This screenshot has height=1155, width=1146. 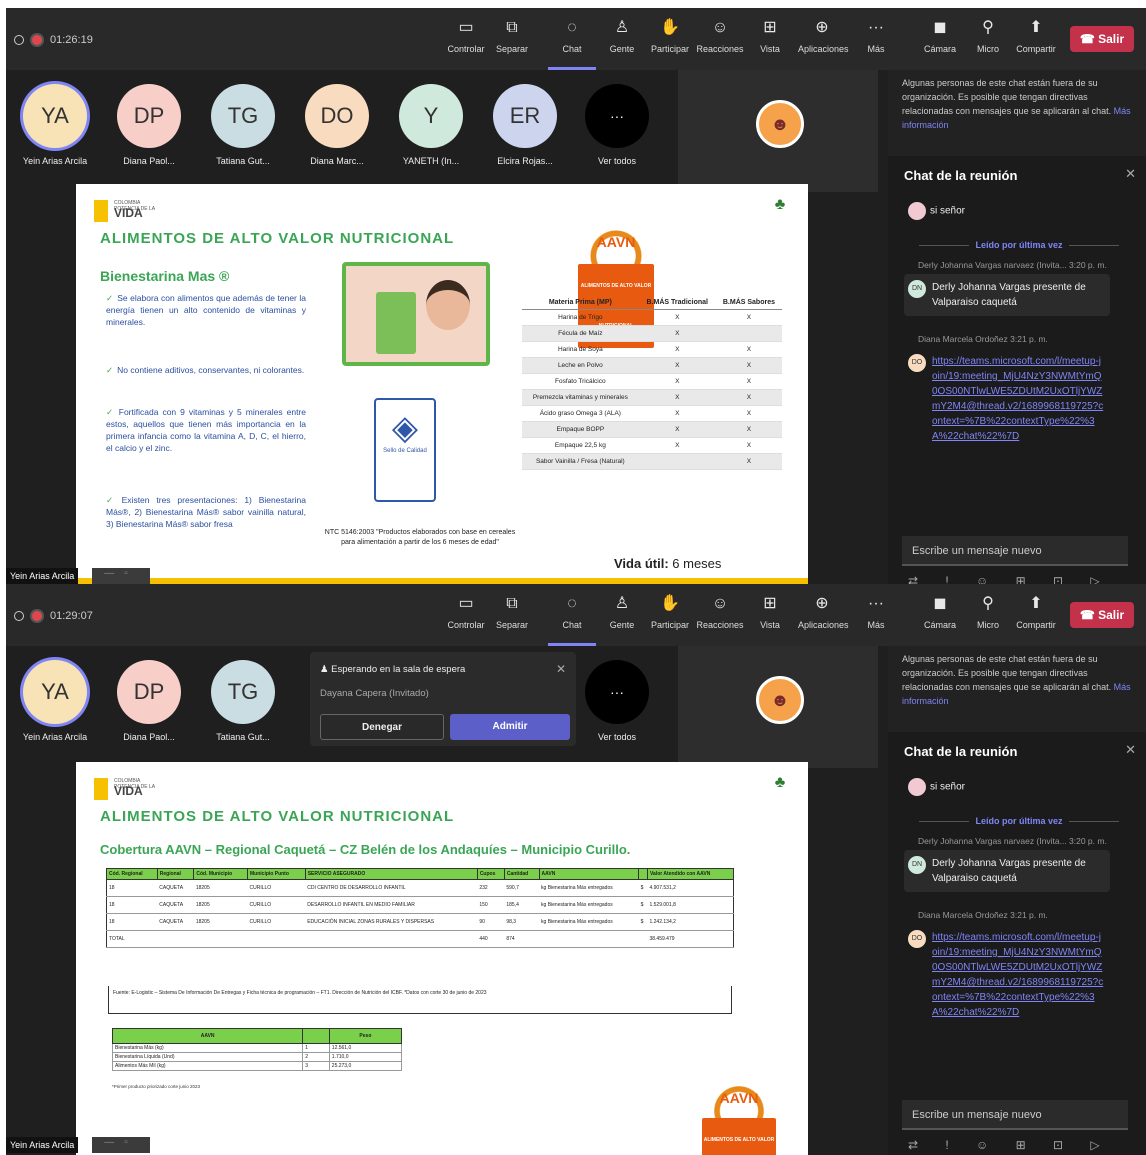 I want to click on chat-header: Chat de la reunión ✕, so click(x=1020, y=174).